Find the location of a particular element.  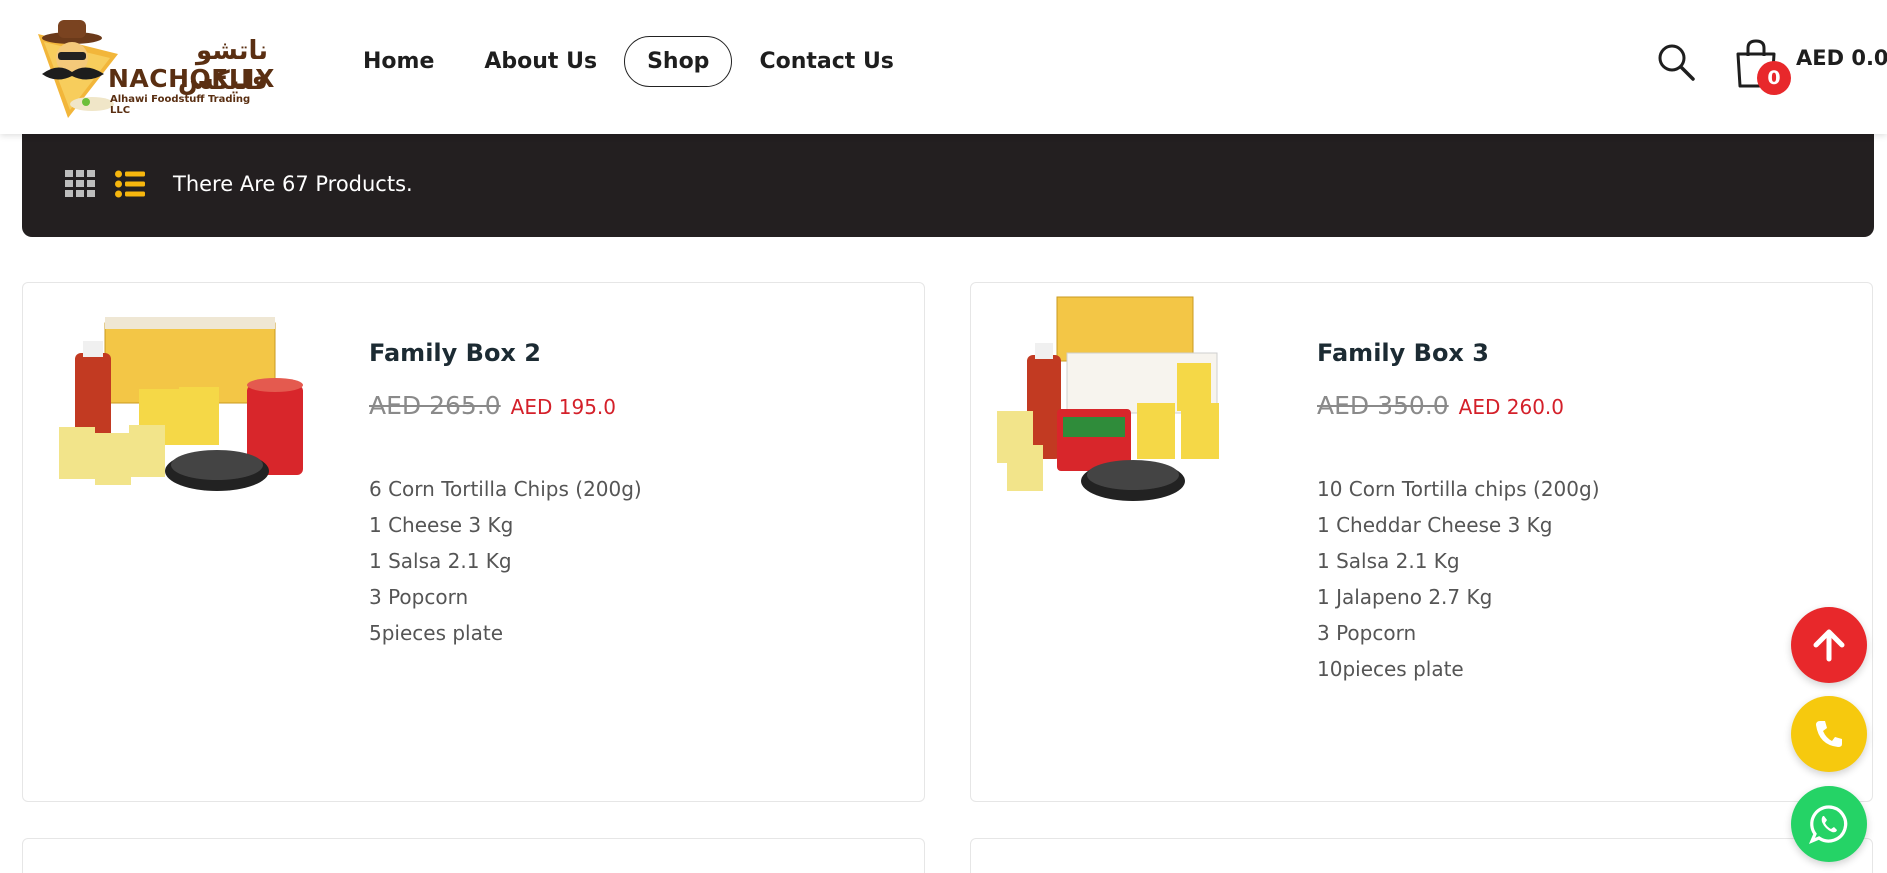

old-price: AED 265.0 is located at coordinates (435, 405).